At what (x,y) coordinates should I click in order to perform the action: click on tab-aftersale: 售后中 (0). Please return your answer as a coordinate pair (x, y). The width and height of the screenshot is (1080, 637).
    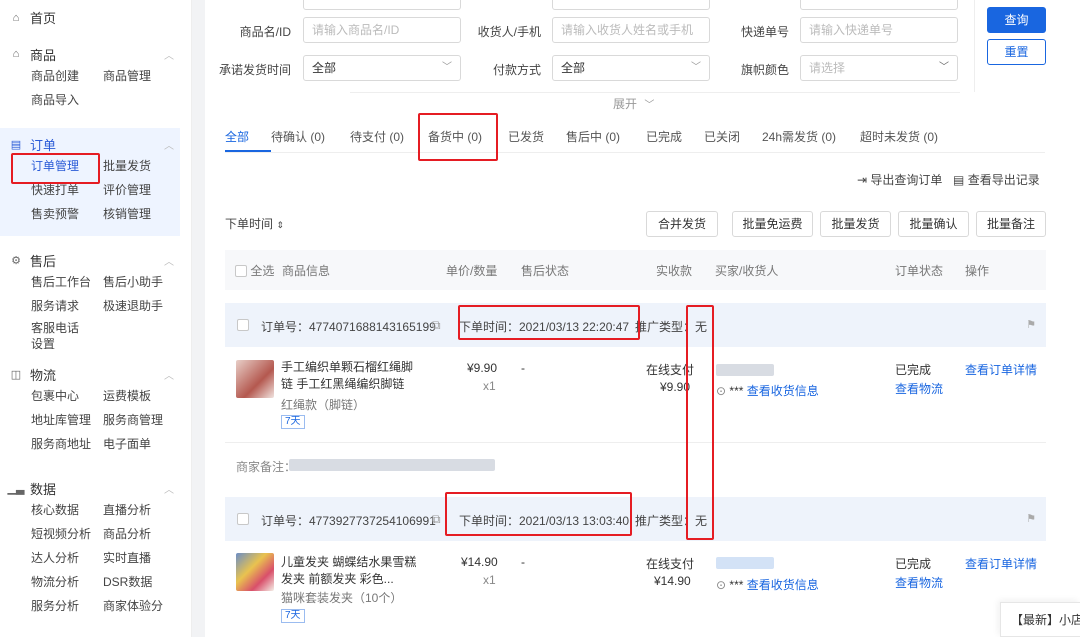
    Looking at the image, I should click on (606, 140).